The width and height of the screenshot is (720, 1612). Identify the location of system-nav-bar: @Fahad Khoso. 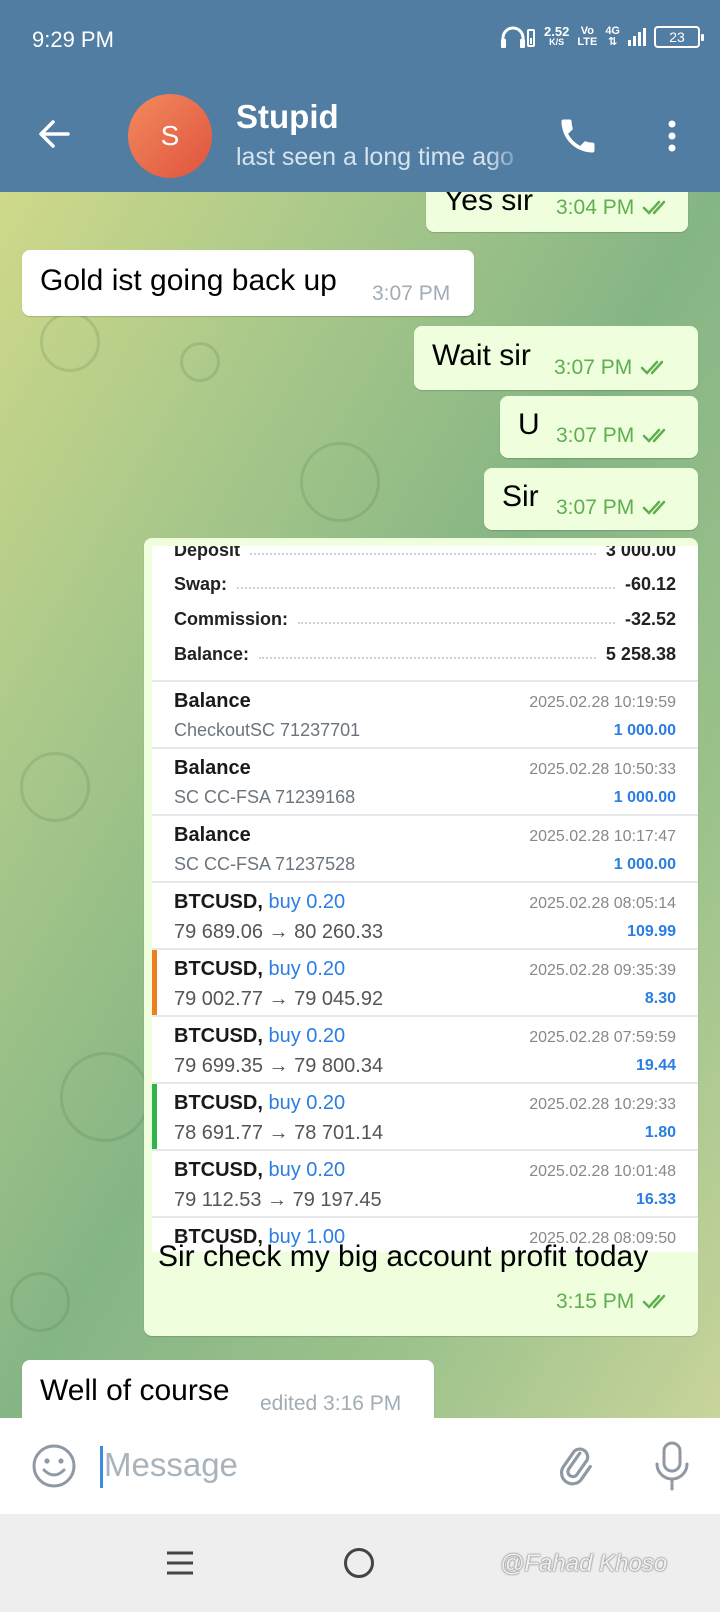
(360, 1563).